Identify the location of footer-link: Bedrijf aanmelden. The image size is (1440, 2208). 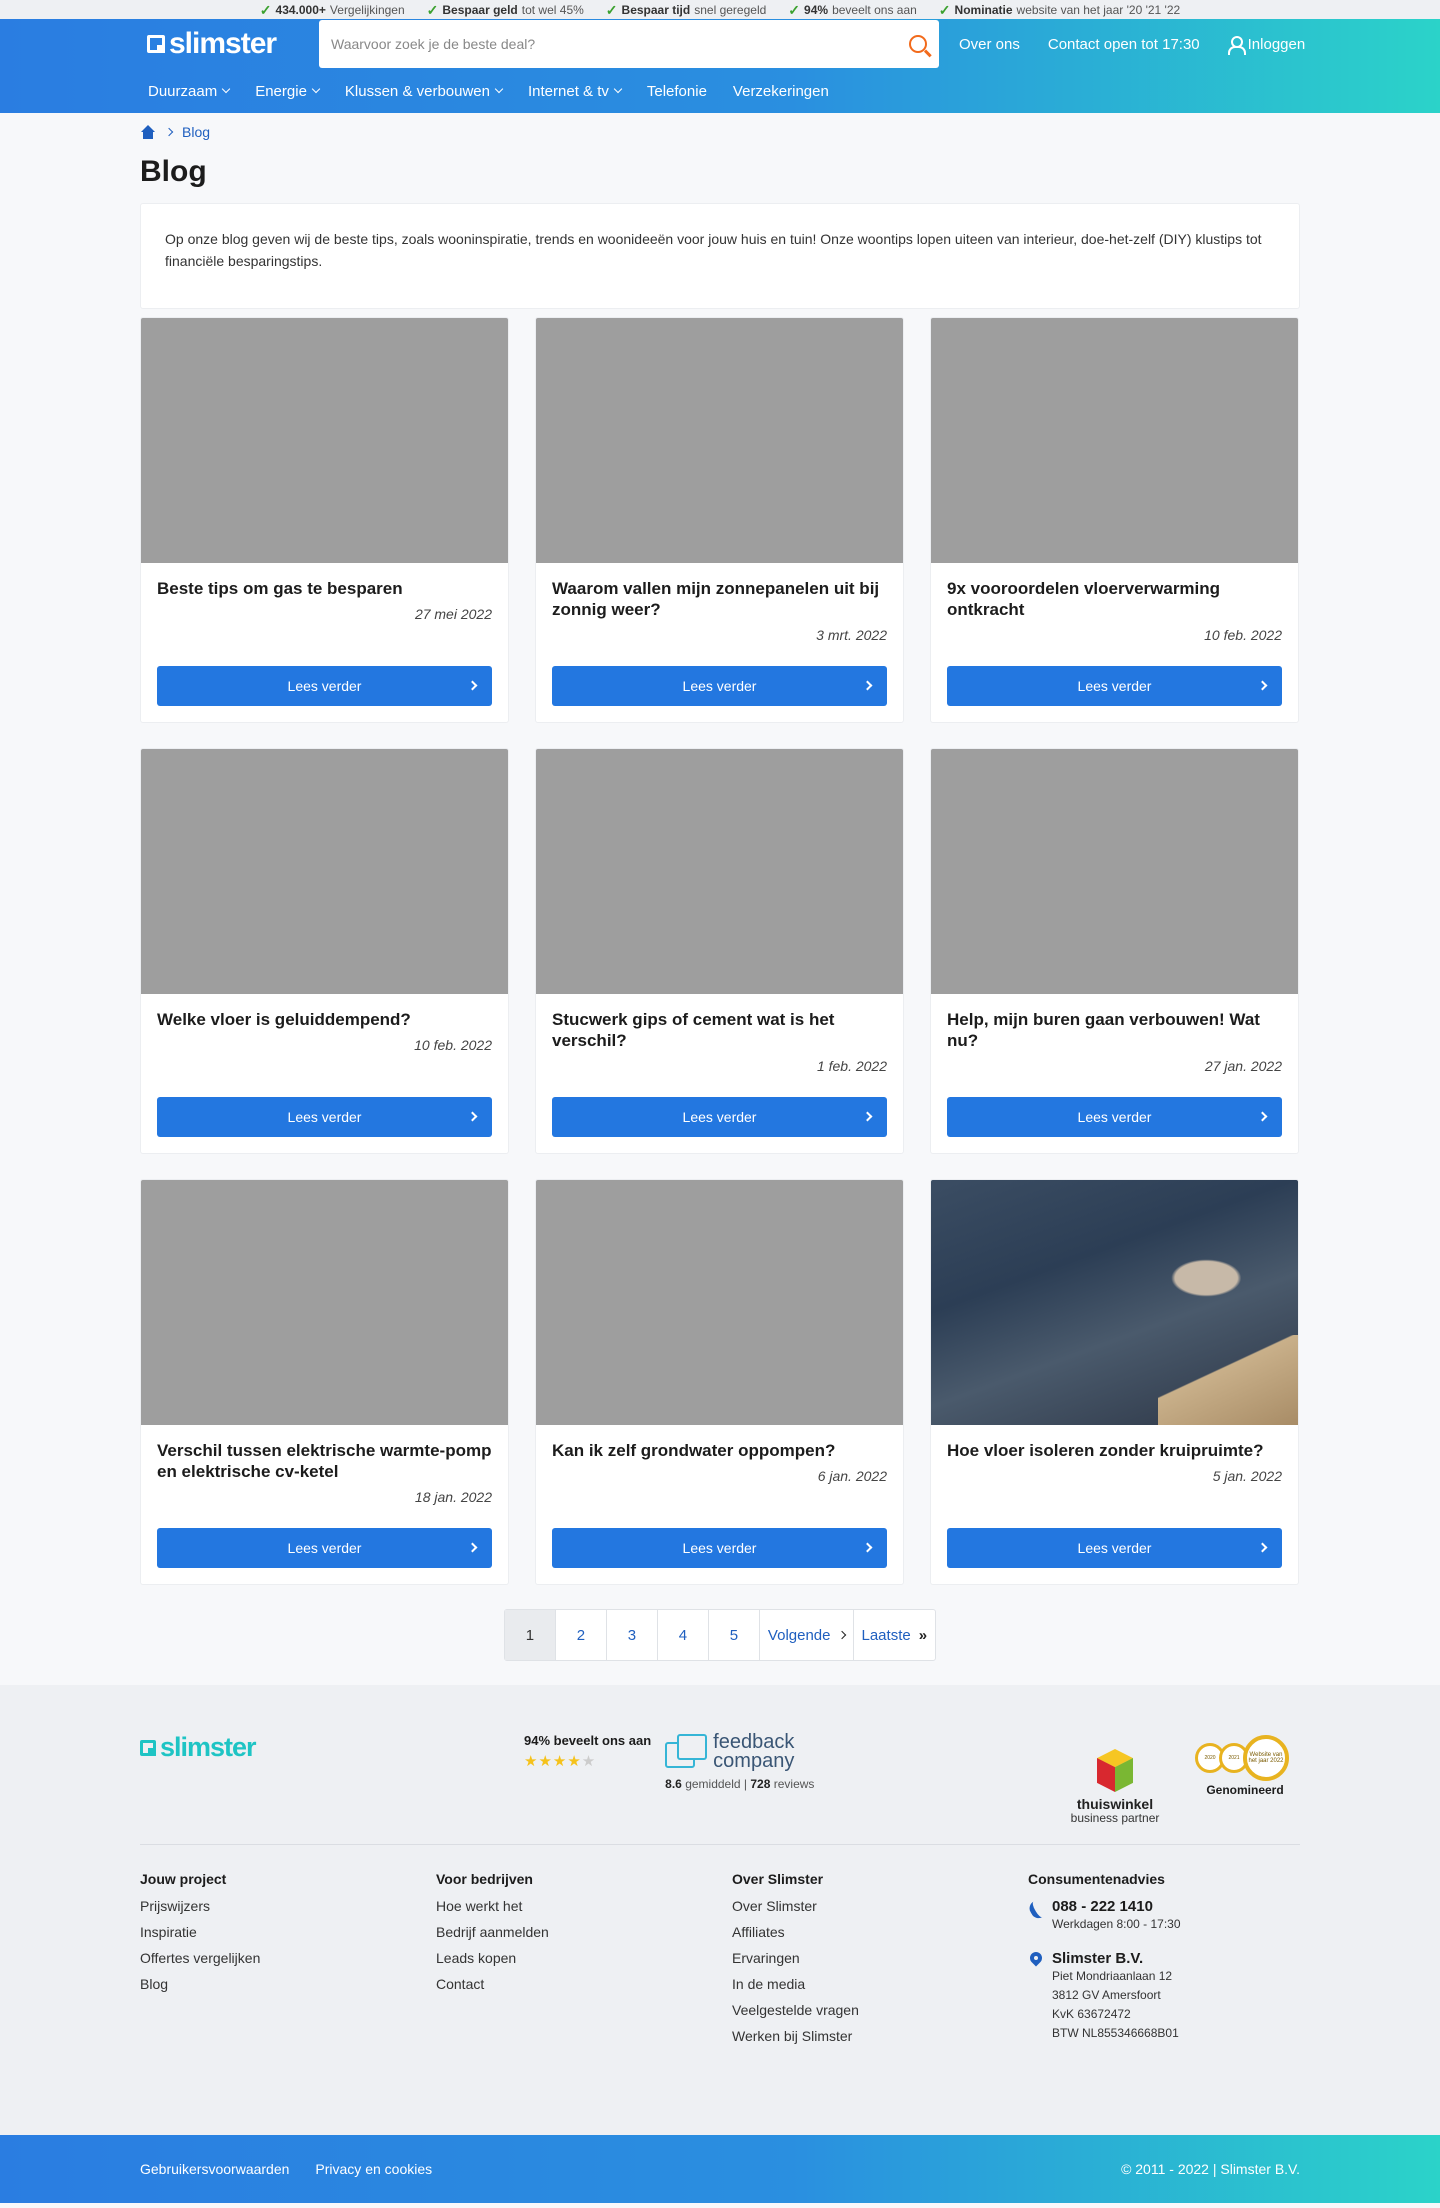
(584, 1932).